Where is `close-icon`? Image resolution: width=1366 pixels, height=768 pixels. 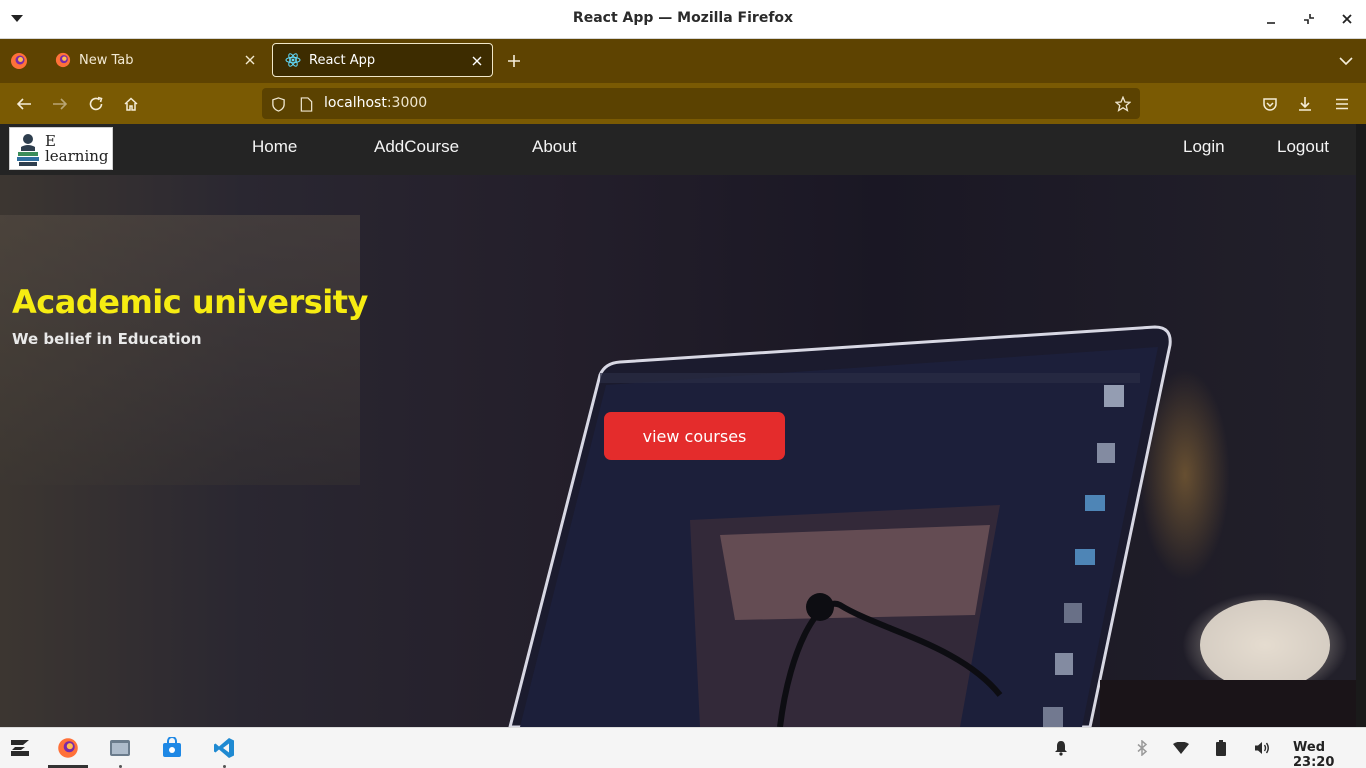 close-icon is located at coordinates (1347, 19).